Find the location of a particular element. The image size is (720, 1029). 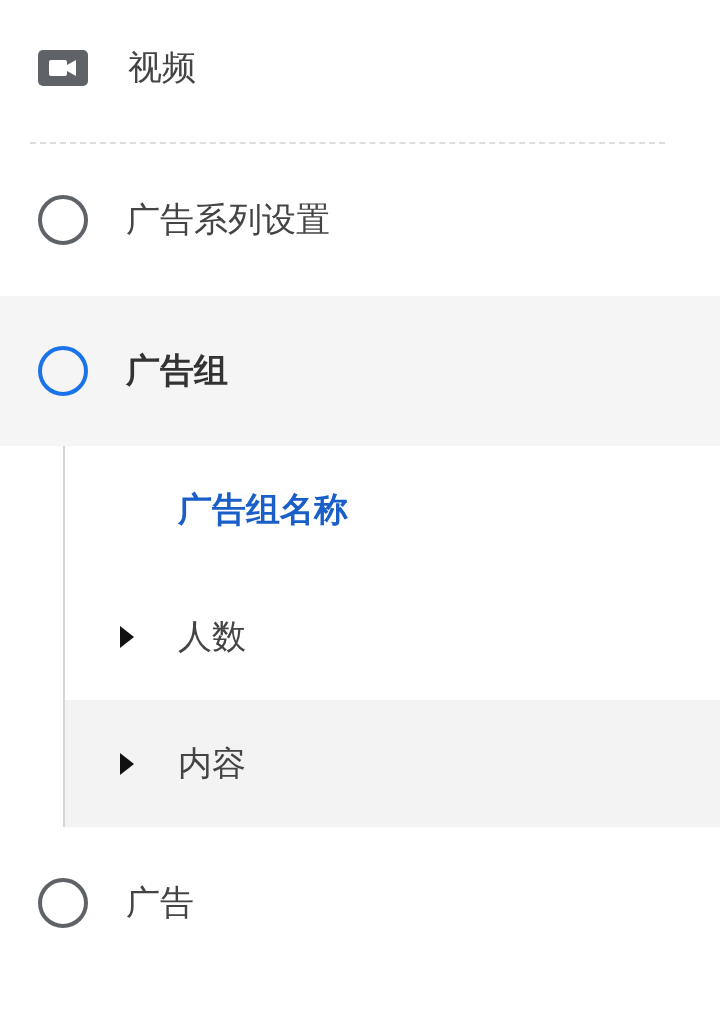

section-title: 视频 is located at coordinates (162, 67).